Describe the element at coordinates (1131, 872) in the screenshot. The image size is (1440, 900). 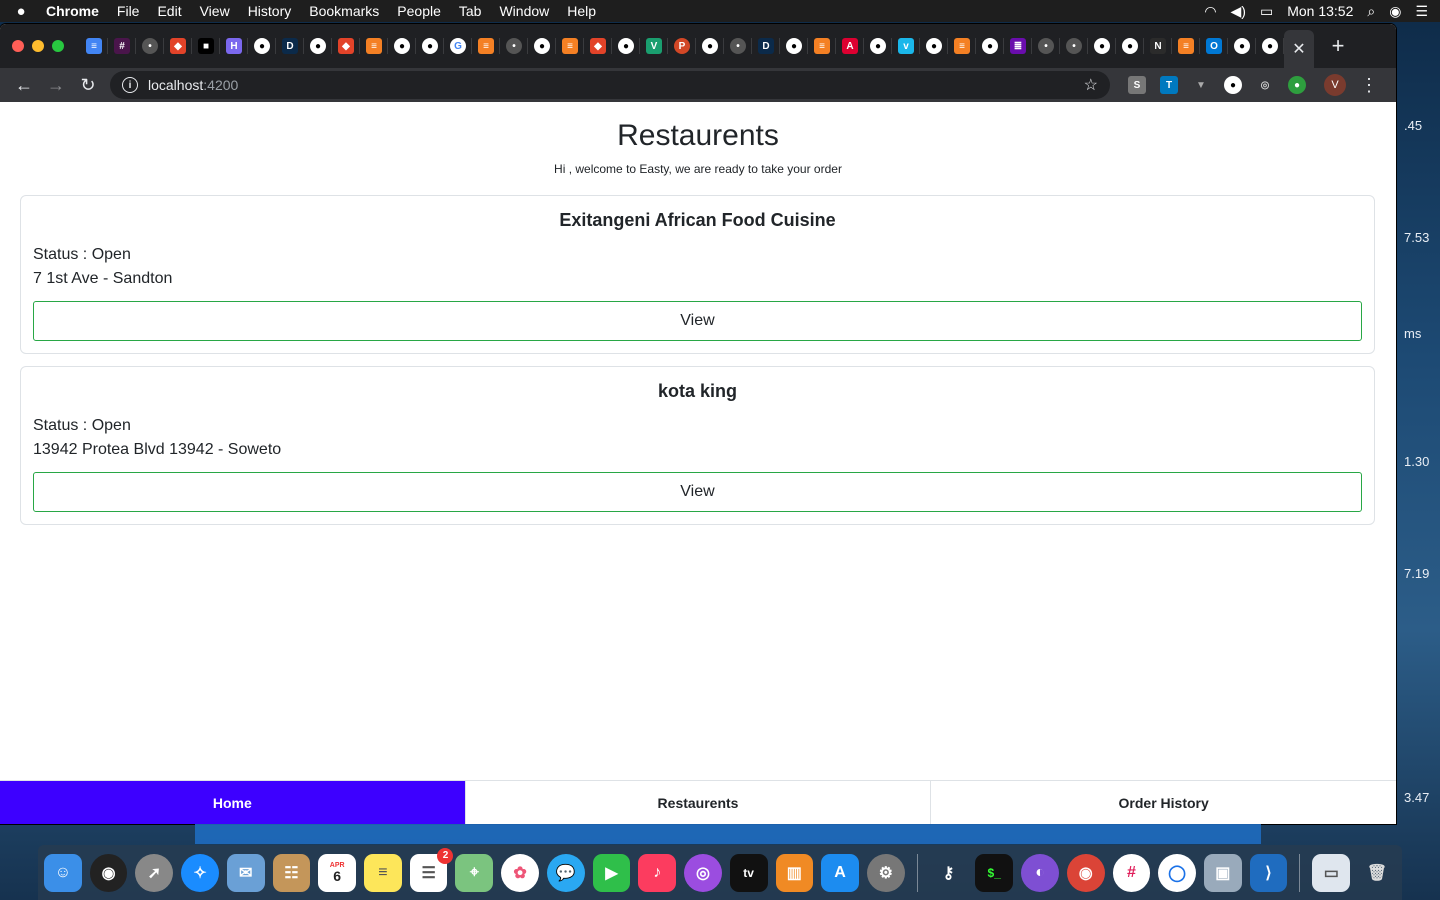
I see `slack-icon: #` at that location.